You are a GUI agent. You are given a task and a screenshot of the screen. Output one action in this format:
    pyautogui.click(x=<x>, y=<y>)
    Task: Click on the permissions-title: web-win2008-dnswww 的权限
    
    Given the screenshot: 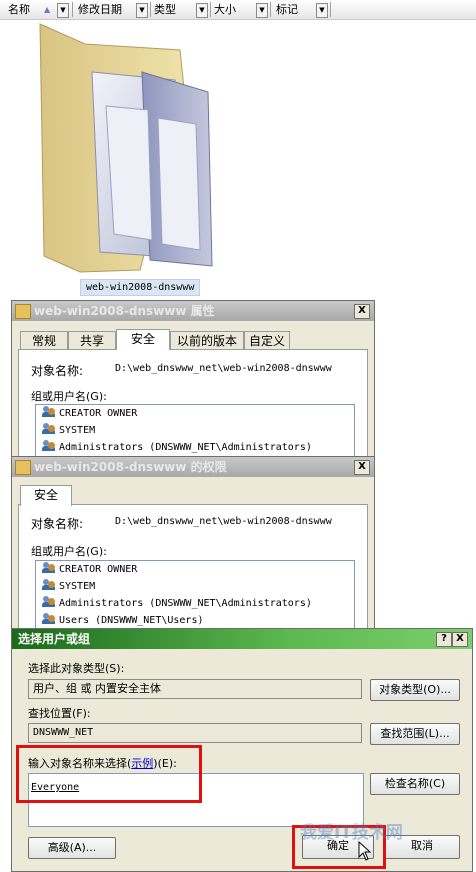 What is the action you would take?
    pyautogui.click(x=130, y=467)
    